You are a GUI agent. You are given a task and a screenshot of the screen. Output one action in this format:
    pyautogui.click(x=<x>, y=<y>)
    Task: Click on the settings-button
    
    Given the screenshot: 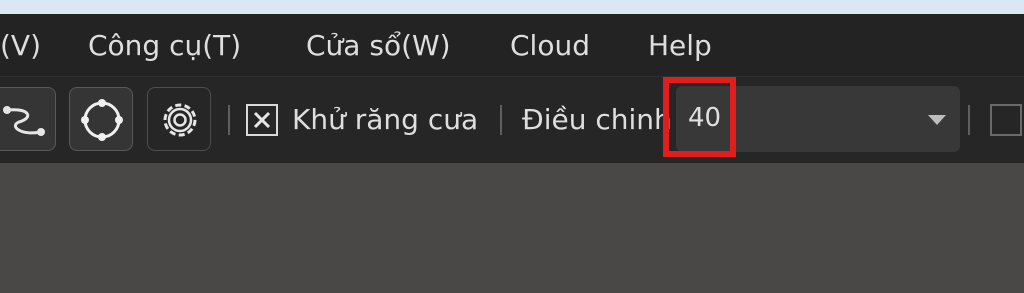 What is the action you would take?
    pyautogui.click(x=179, y=119)
    